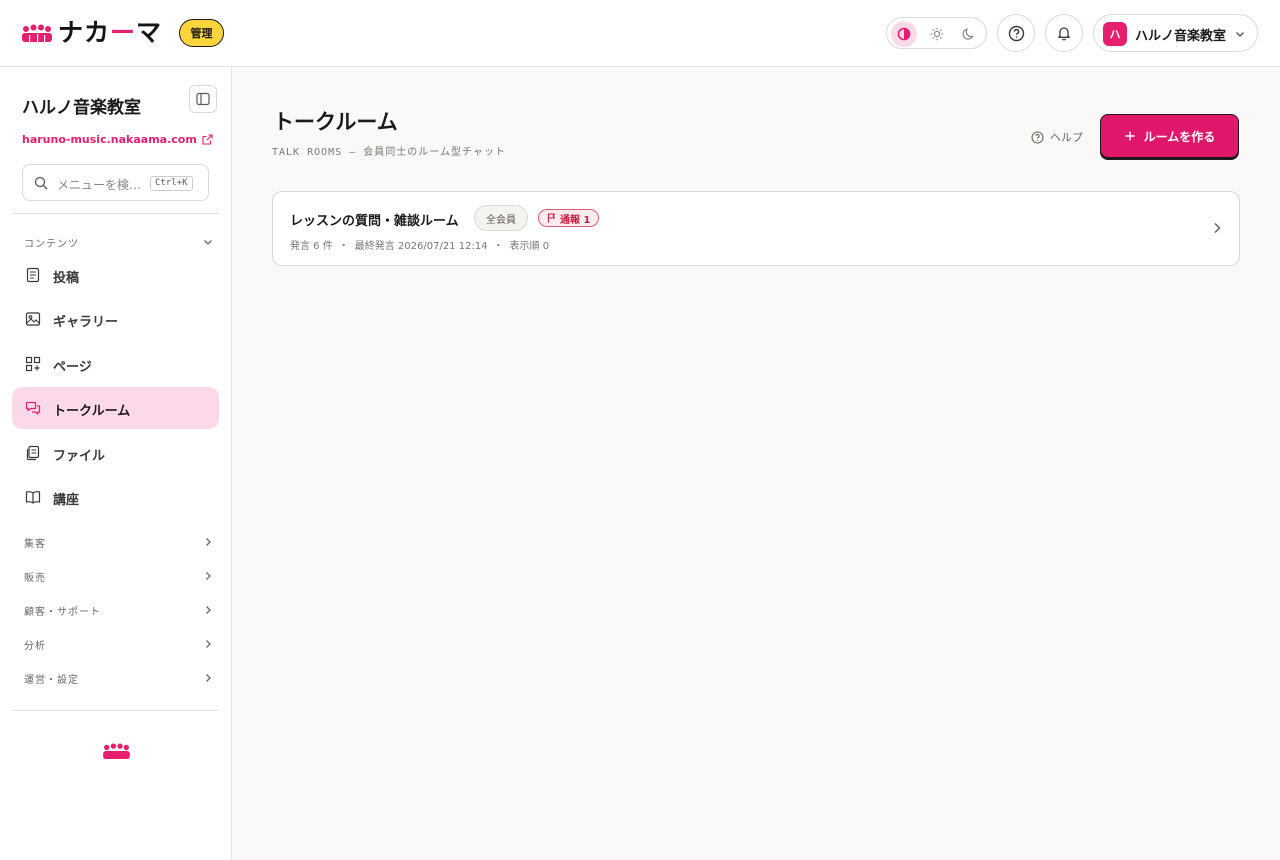  What do you see at coordinates (1115, 34) in the screenshot?
I see `org-avatar: ハ` at bounding box center [1115, 34].